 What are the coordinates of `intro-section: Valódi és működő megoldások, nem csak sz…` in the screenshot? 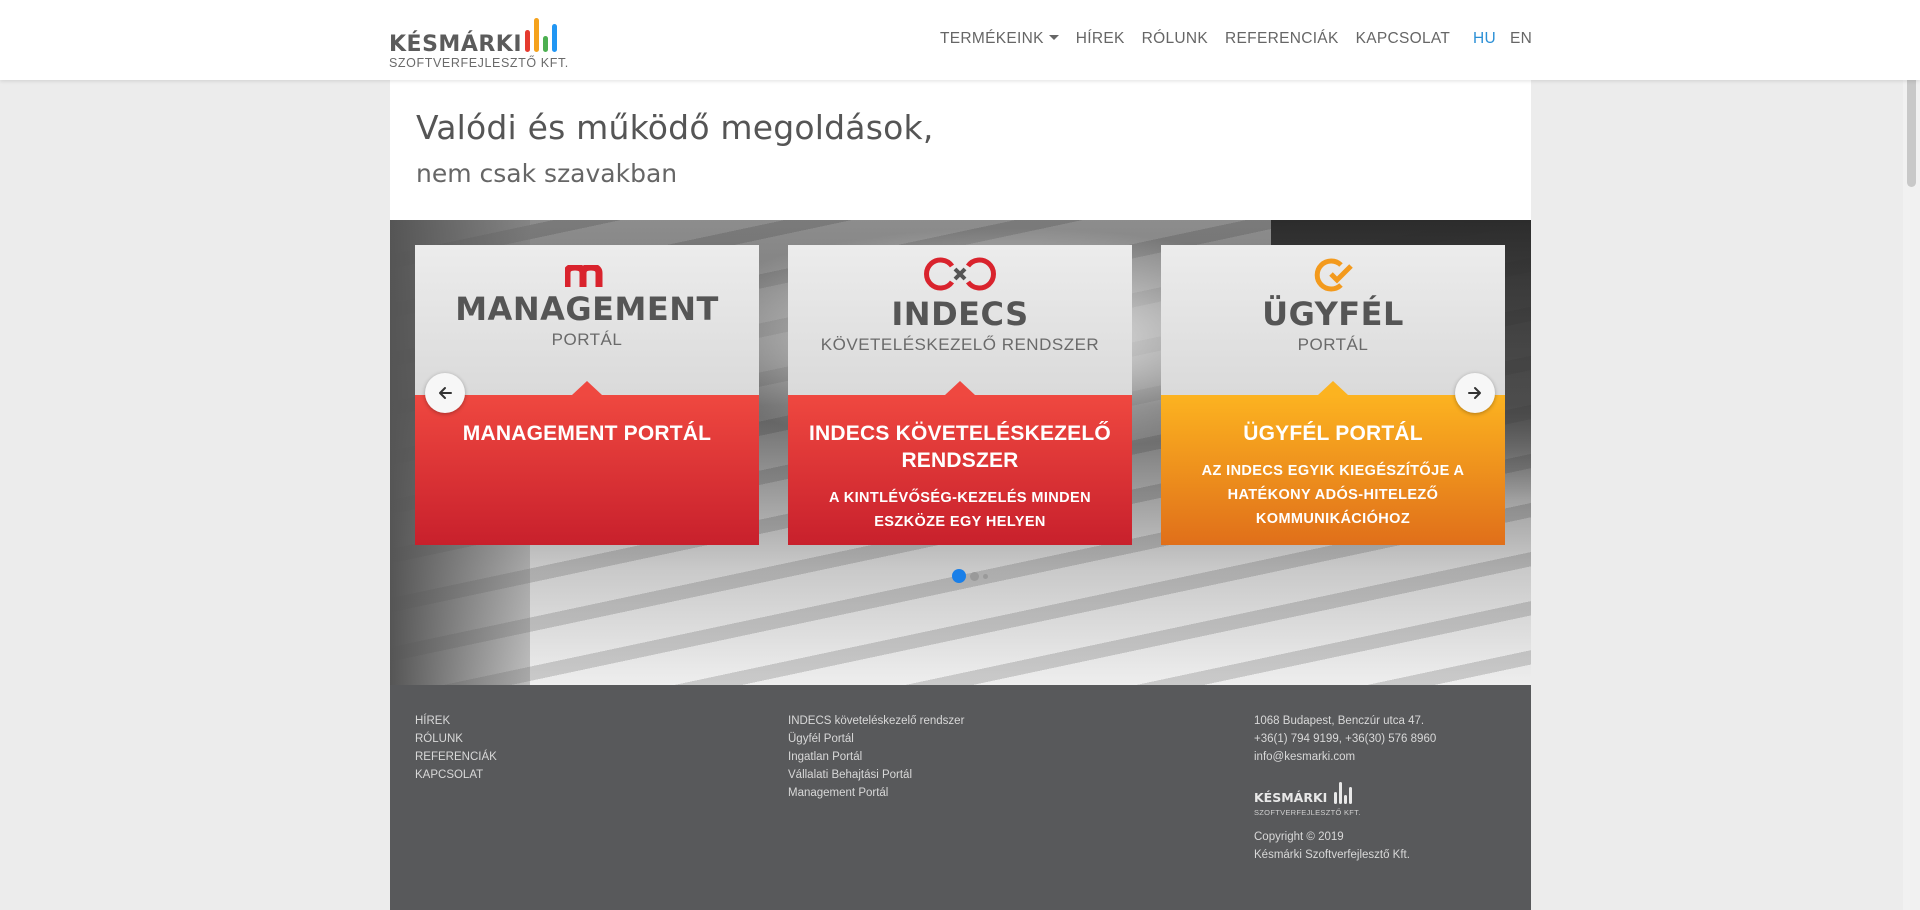 It's located at (960, 150).